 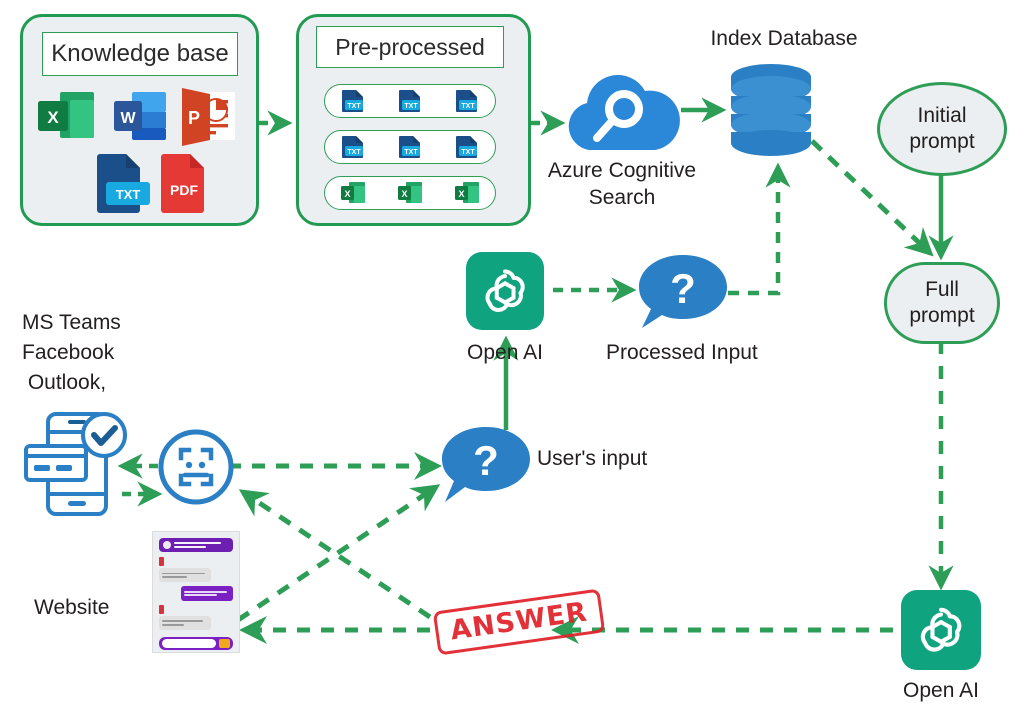 I want to click on users-input-glyph: ?, so click(x=486, y=460).